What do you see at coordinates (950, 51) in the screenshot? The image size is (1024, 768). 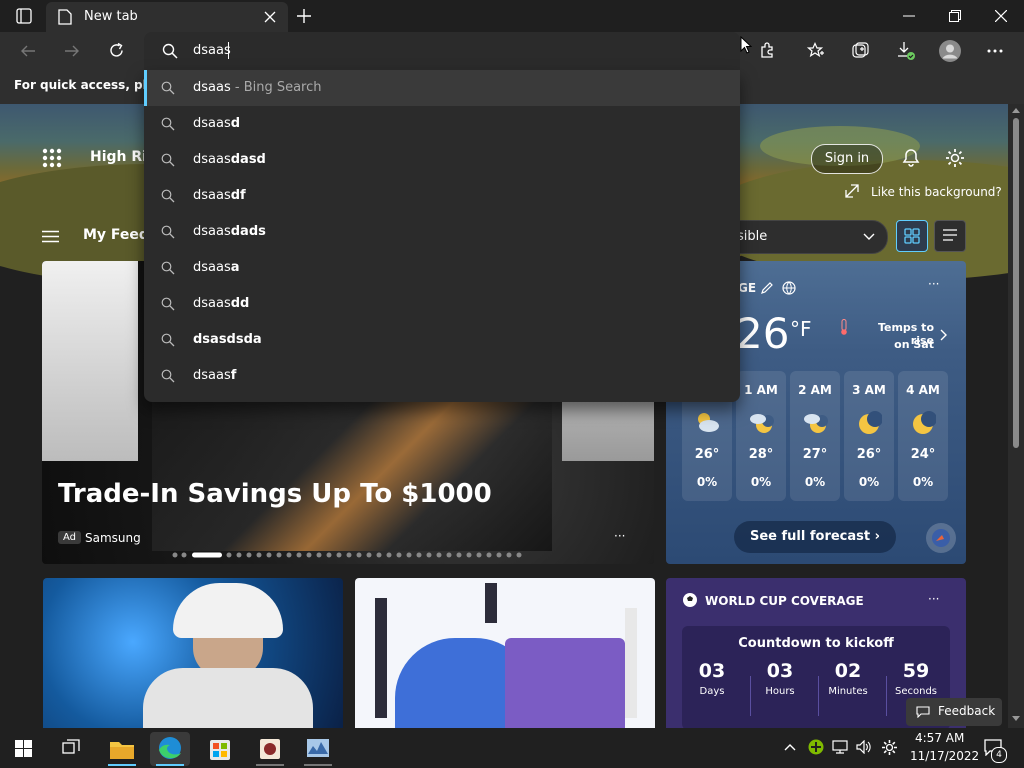 I see `profile-avatar` at bounding box center [950, 51].